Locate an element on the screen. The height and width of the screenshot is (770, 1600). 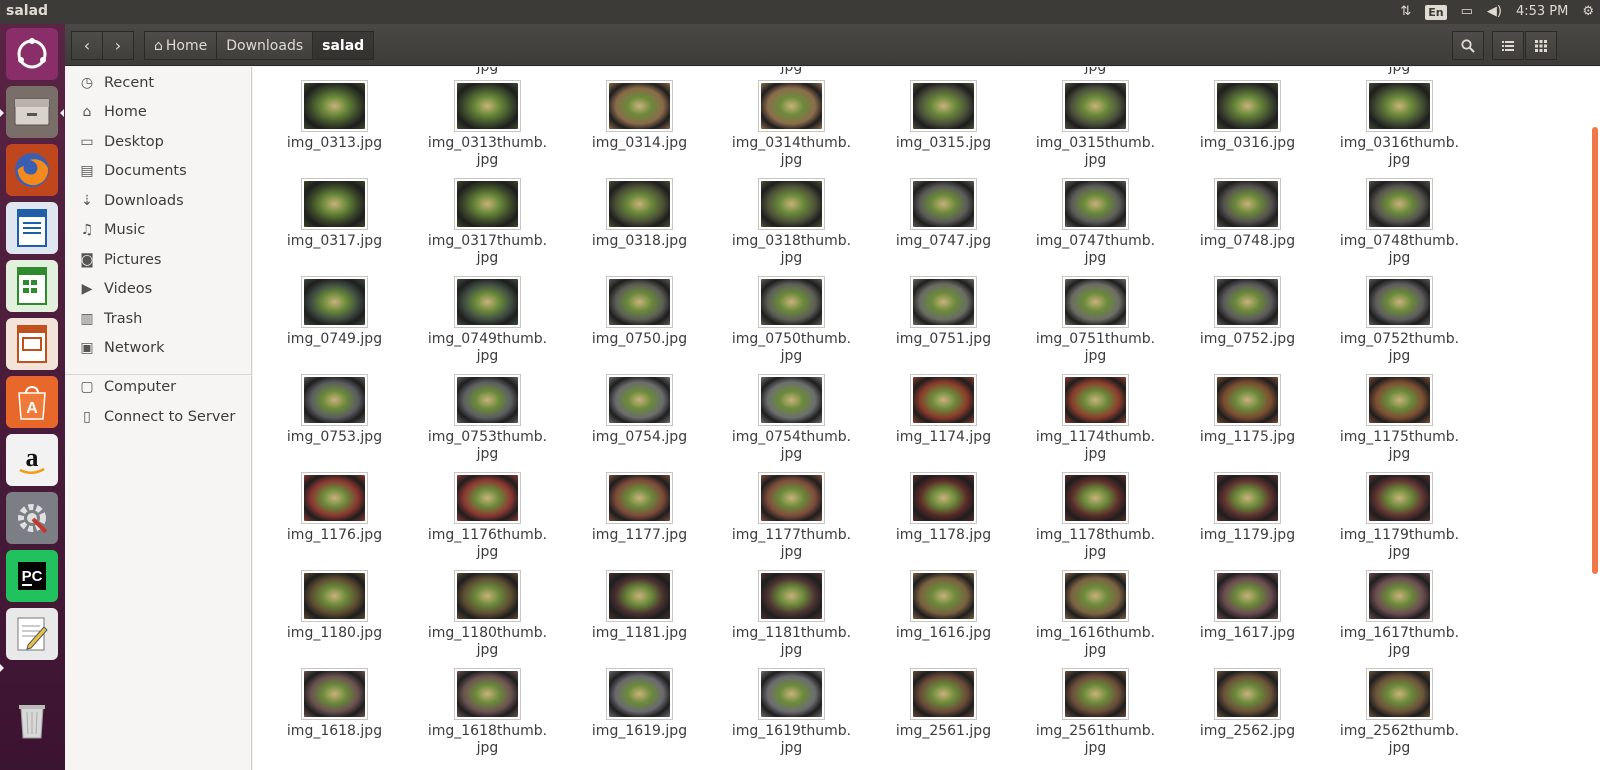
battery-icon: ▭ is located at coordinates (1467, 12).